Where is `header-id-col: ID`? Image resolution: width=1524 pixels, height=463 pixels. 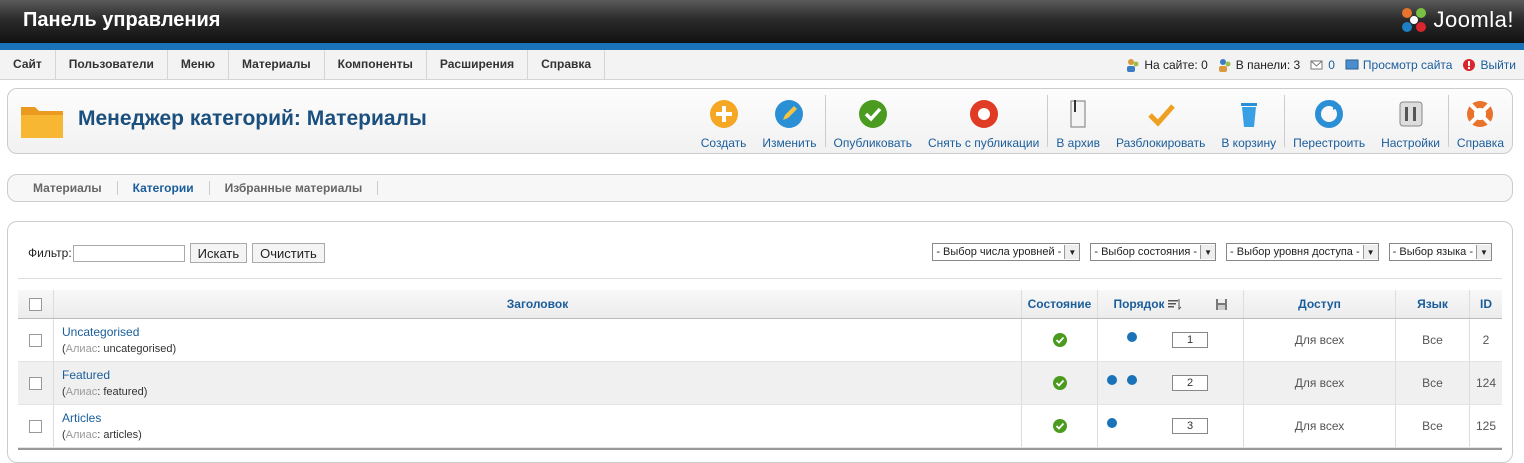 header-id-col: ID is located at coordinates (1486, 304).